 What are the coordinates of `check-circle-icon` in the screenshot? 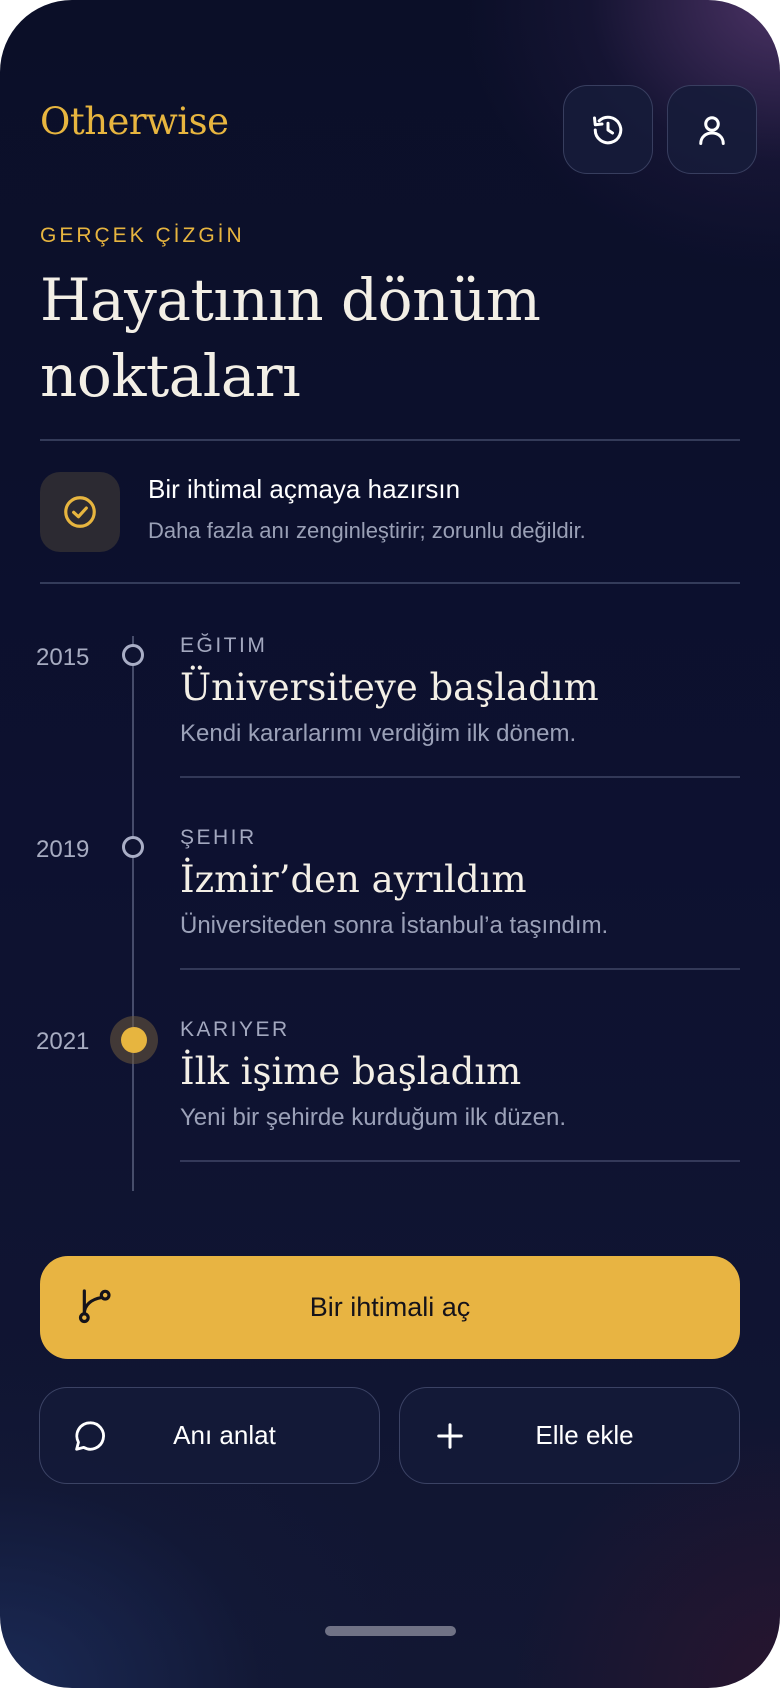 It's located at (80, 512).